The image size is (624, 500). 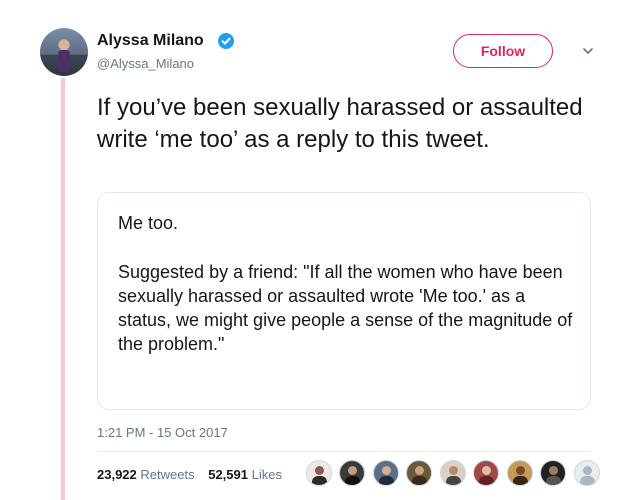 What do you see at coordinates (228, 474) in the screenshot?
I see `likes-count: 52,591` at bounding box center [228, 474].